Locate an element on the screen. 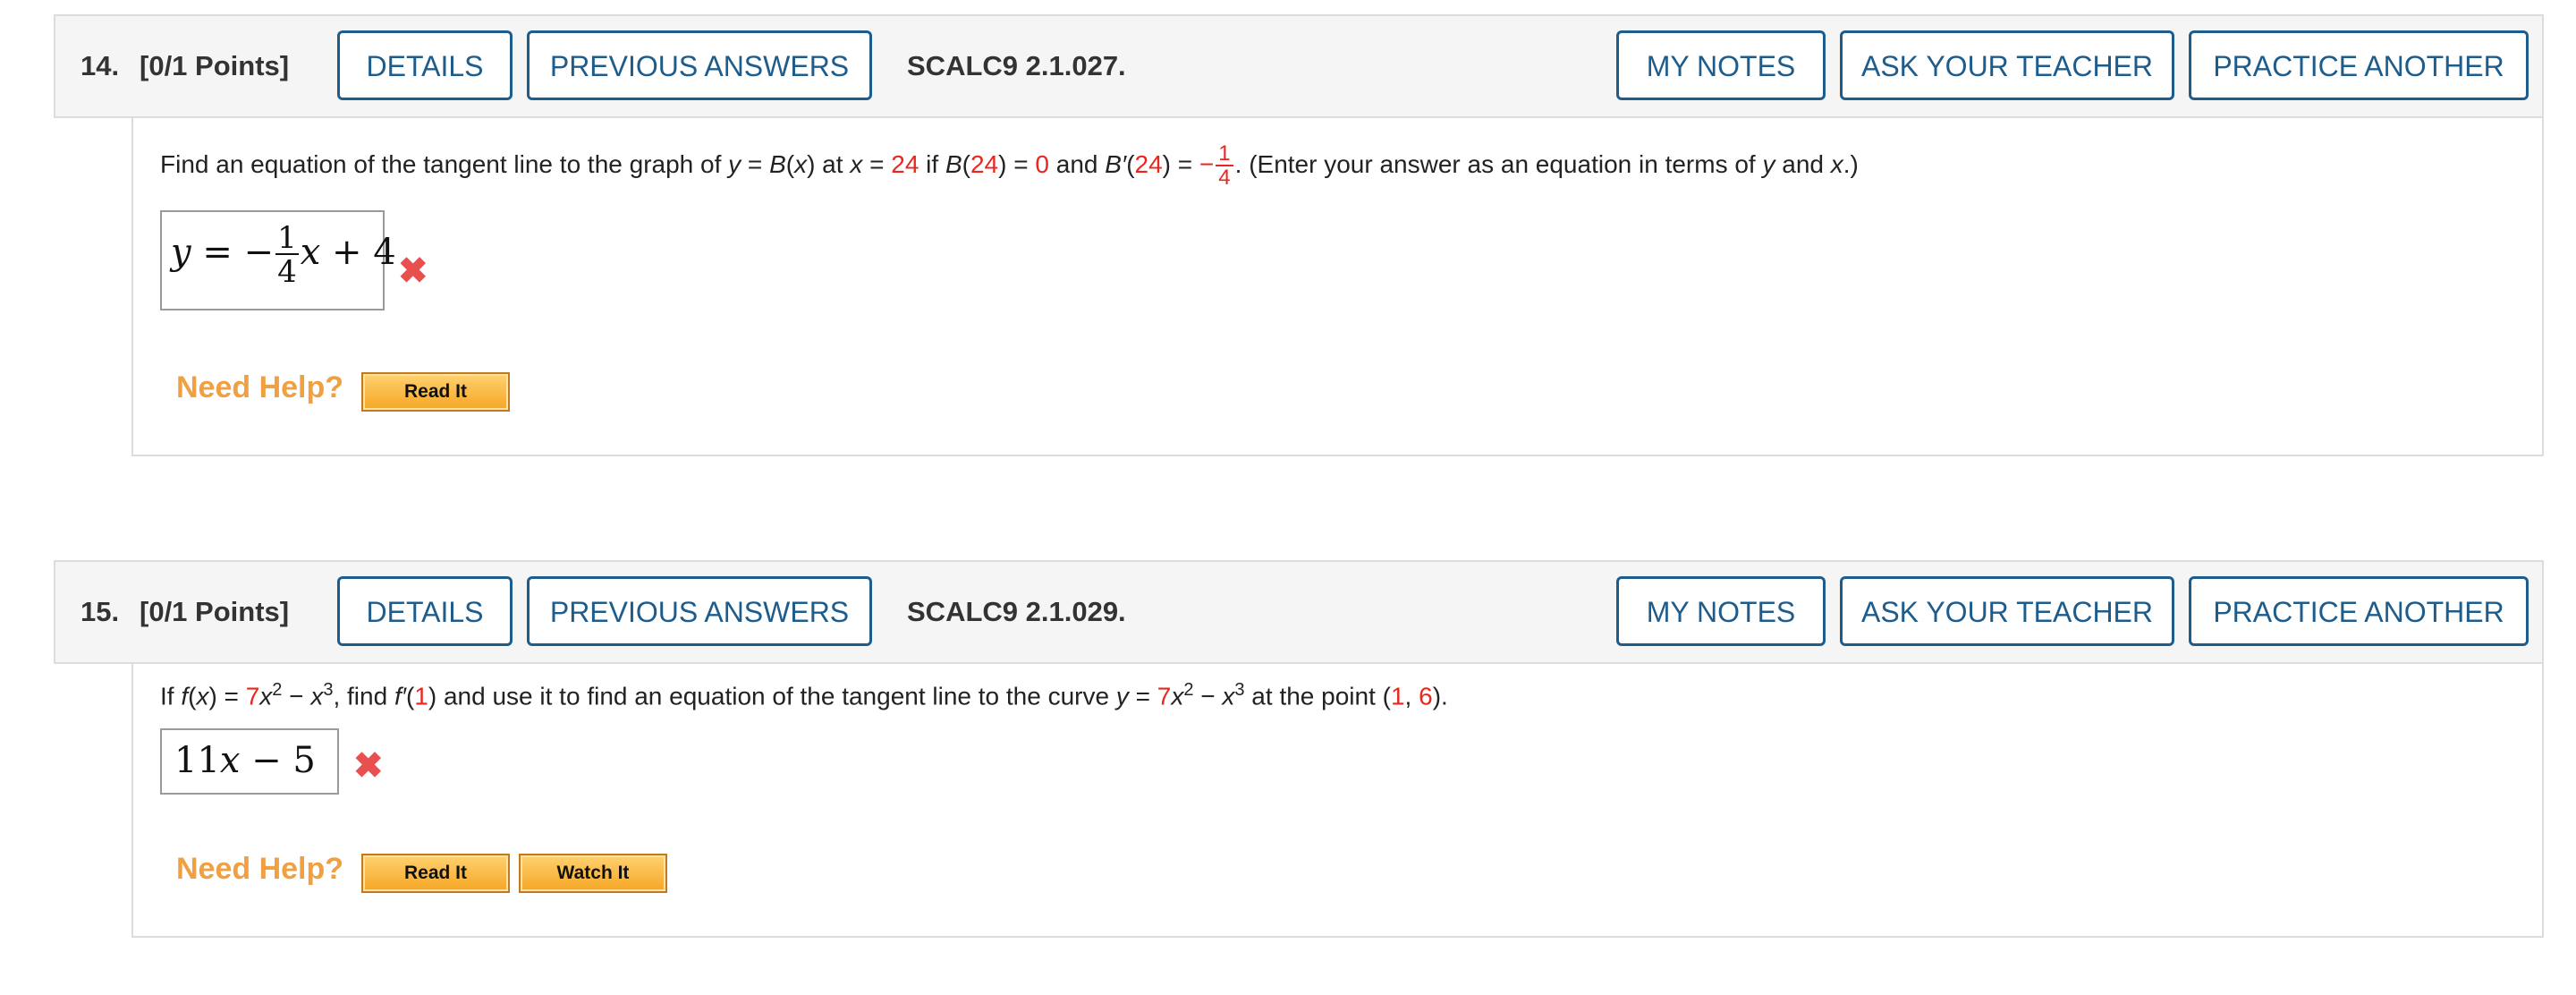  given-value: 0 is located at coordinates (1042, 163).